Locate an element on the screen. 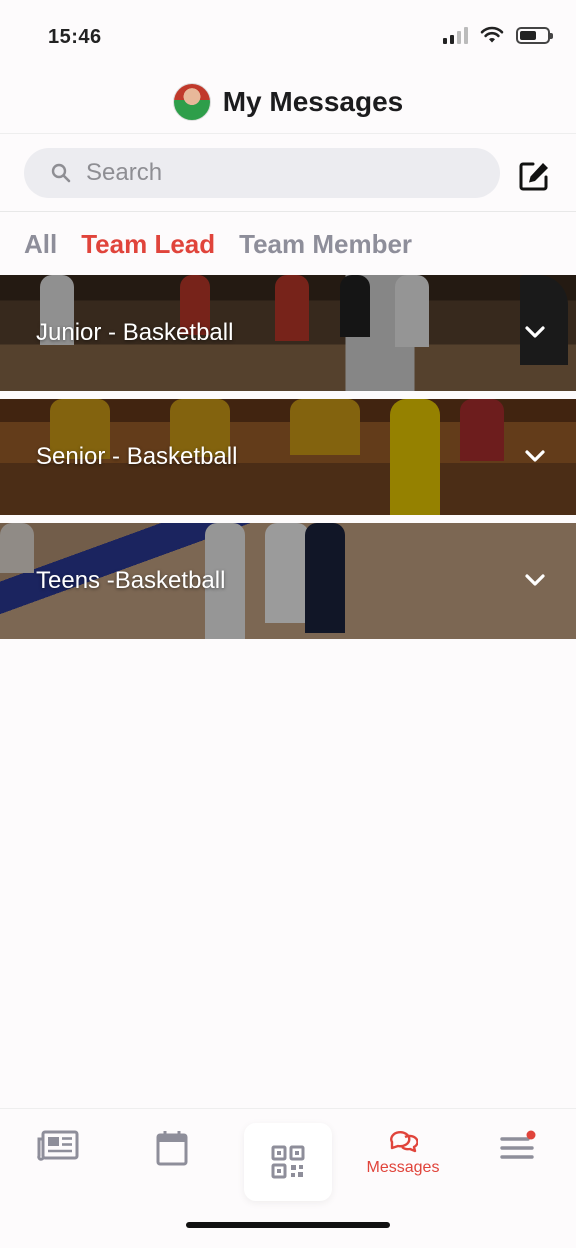 The width and height of the screenshot is (576, 1248). group-title: Junior - Basketball is located at coordinates (135, 332).